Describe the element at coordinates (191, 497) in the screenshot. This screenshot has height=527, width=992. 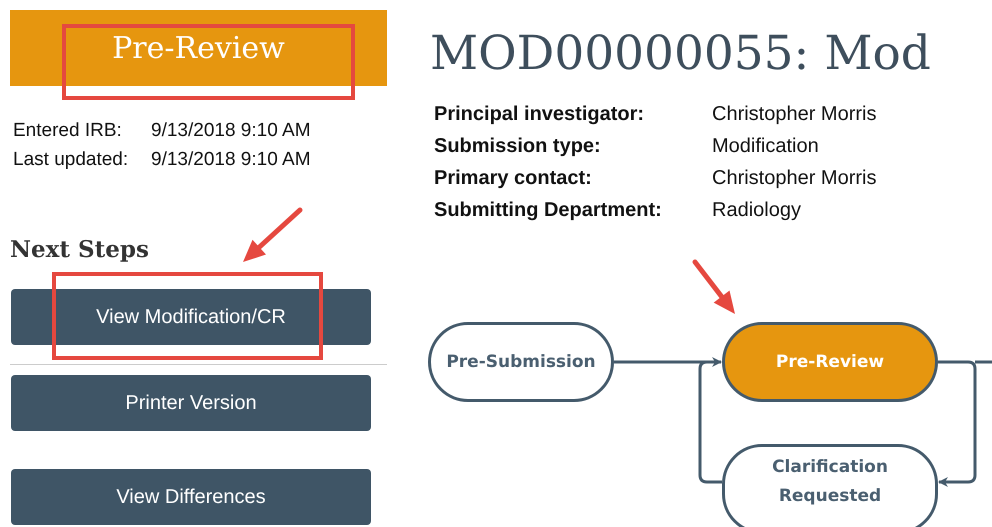
I see `action-button: View Differences` at that location.